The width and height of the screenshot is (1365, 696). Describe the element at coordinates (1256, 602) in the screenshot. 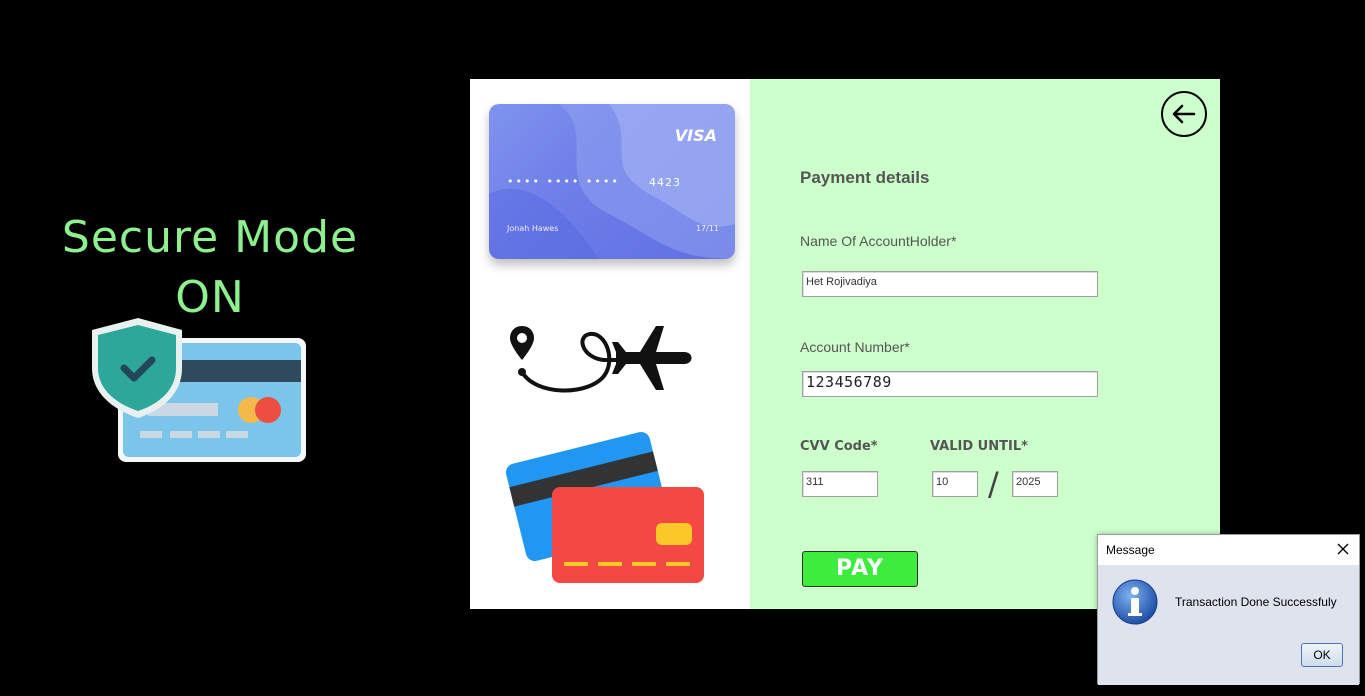

I see `dialog-message: Transaction Done Successfuly` at that location.